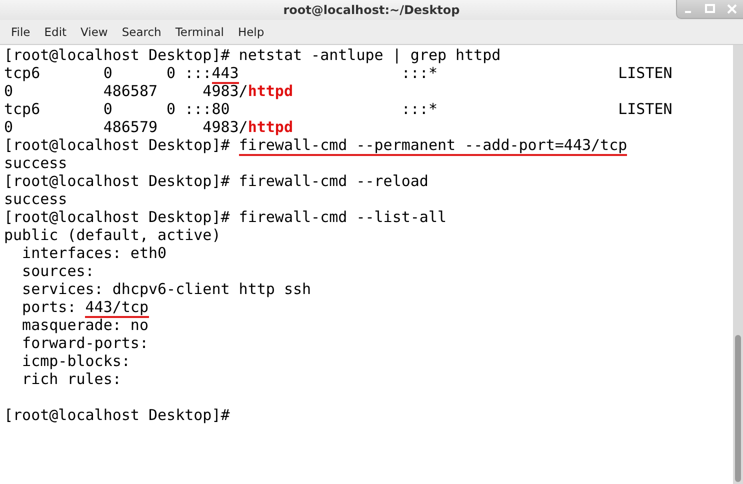 The width and height of the screenshot is (743, 484). I want to click on menu-item: File, so click(21, 32).